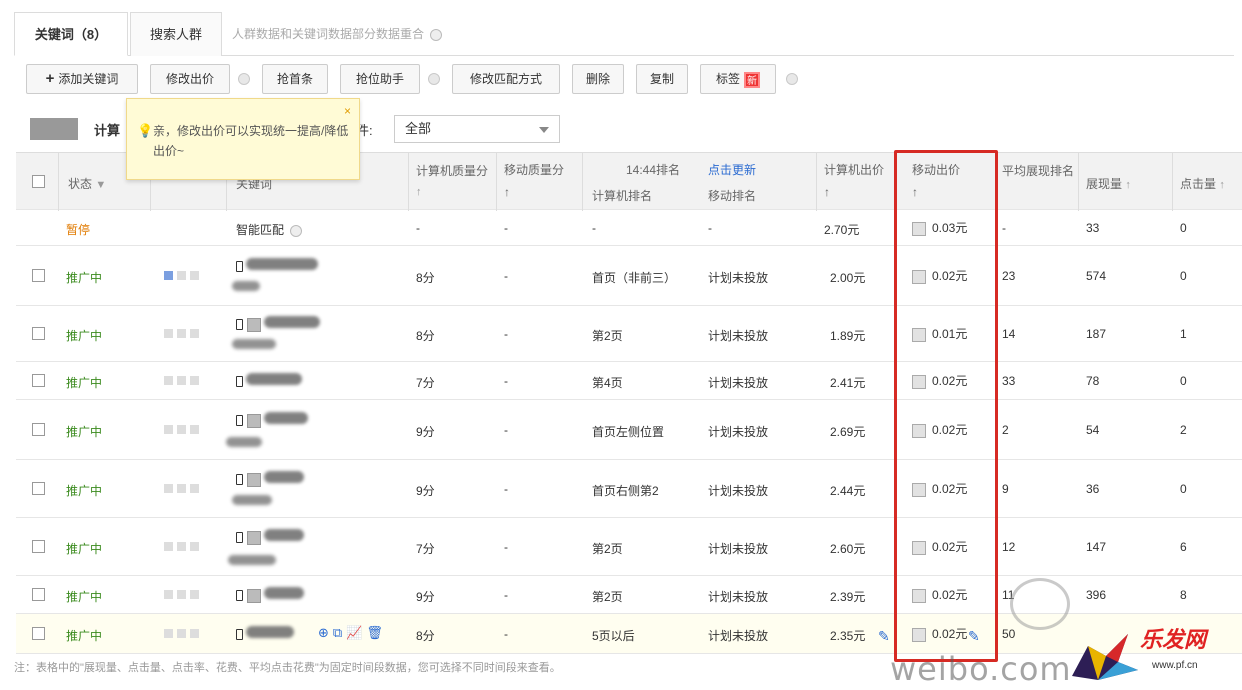 Image resolution: width=1242 pixels, height=690 pixels. Describe the element at coordinates (374, 633) in the screenshot. I see `trash-icon: 🗑` at that location.